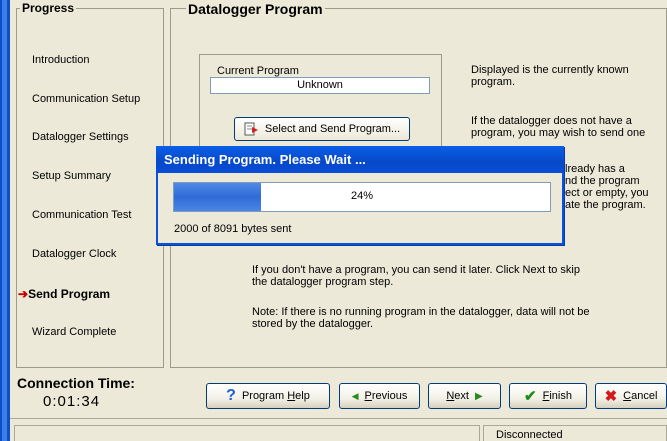  I want to click on program-help-button: ? Program Help, so click(268, 396).